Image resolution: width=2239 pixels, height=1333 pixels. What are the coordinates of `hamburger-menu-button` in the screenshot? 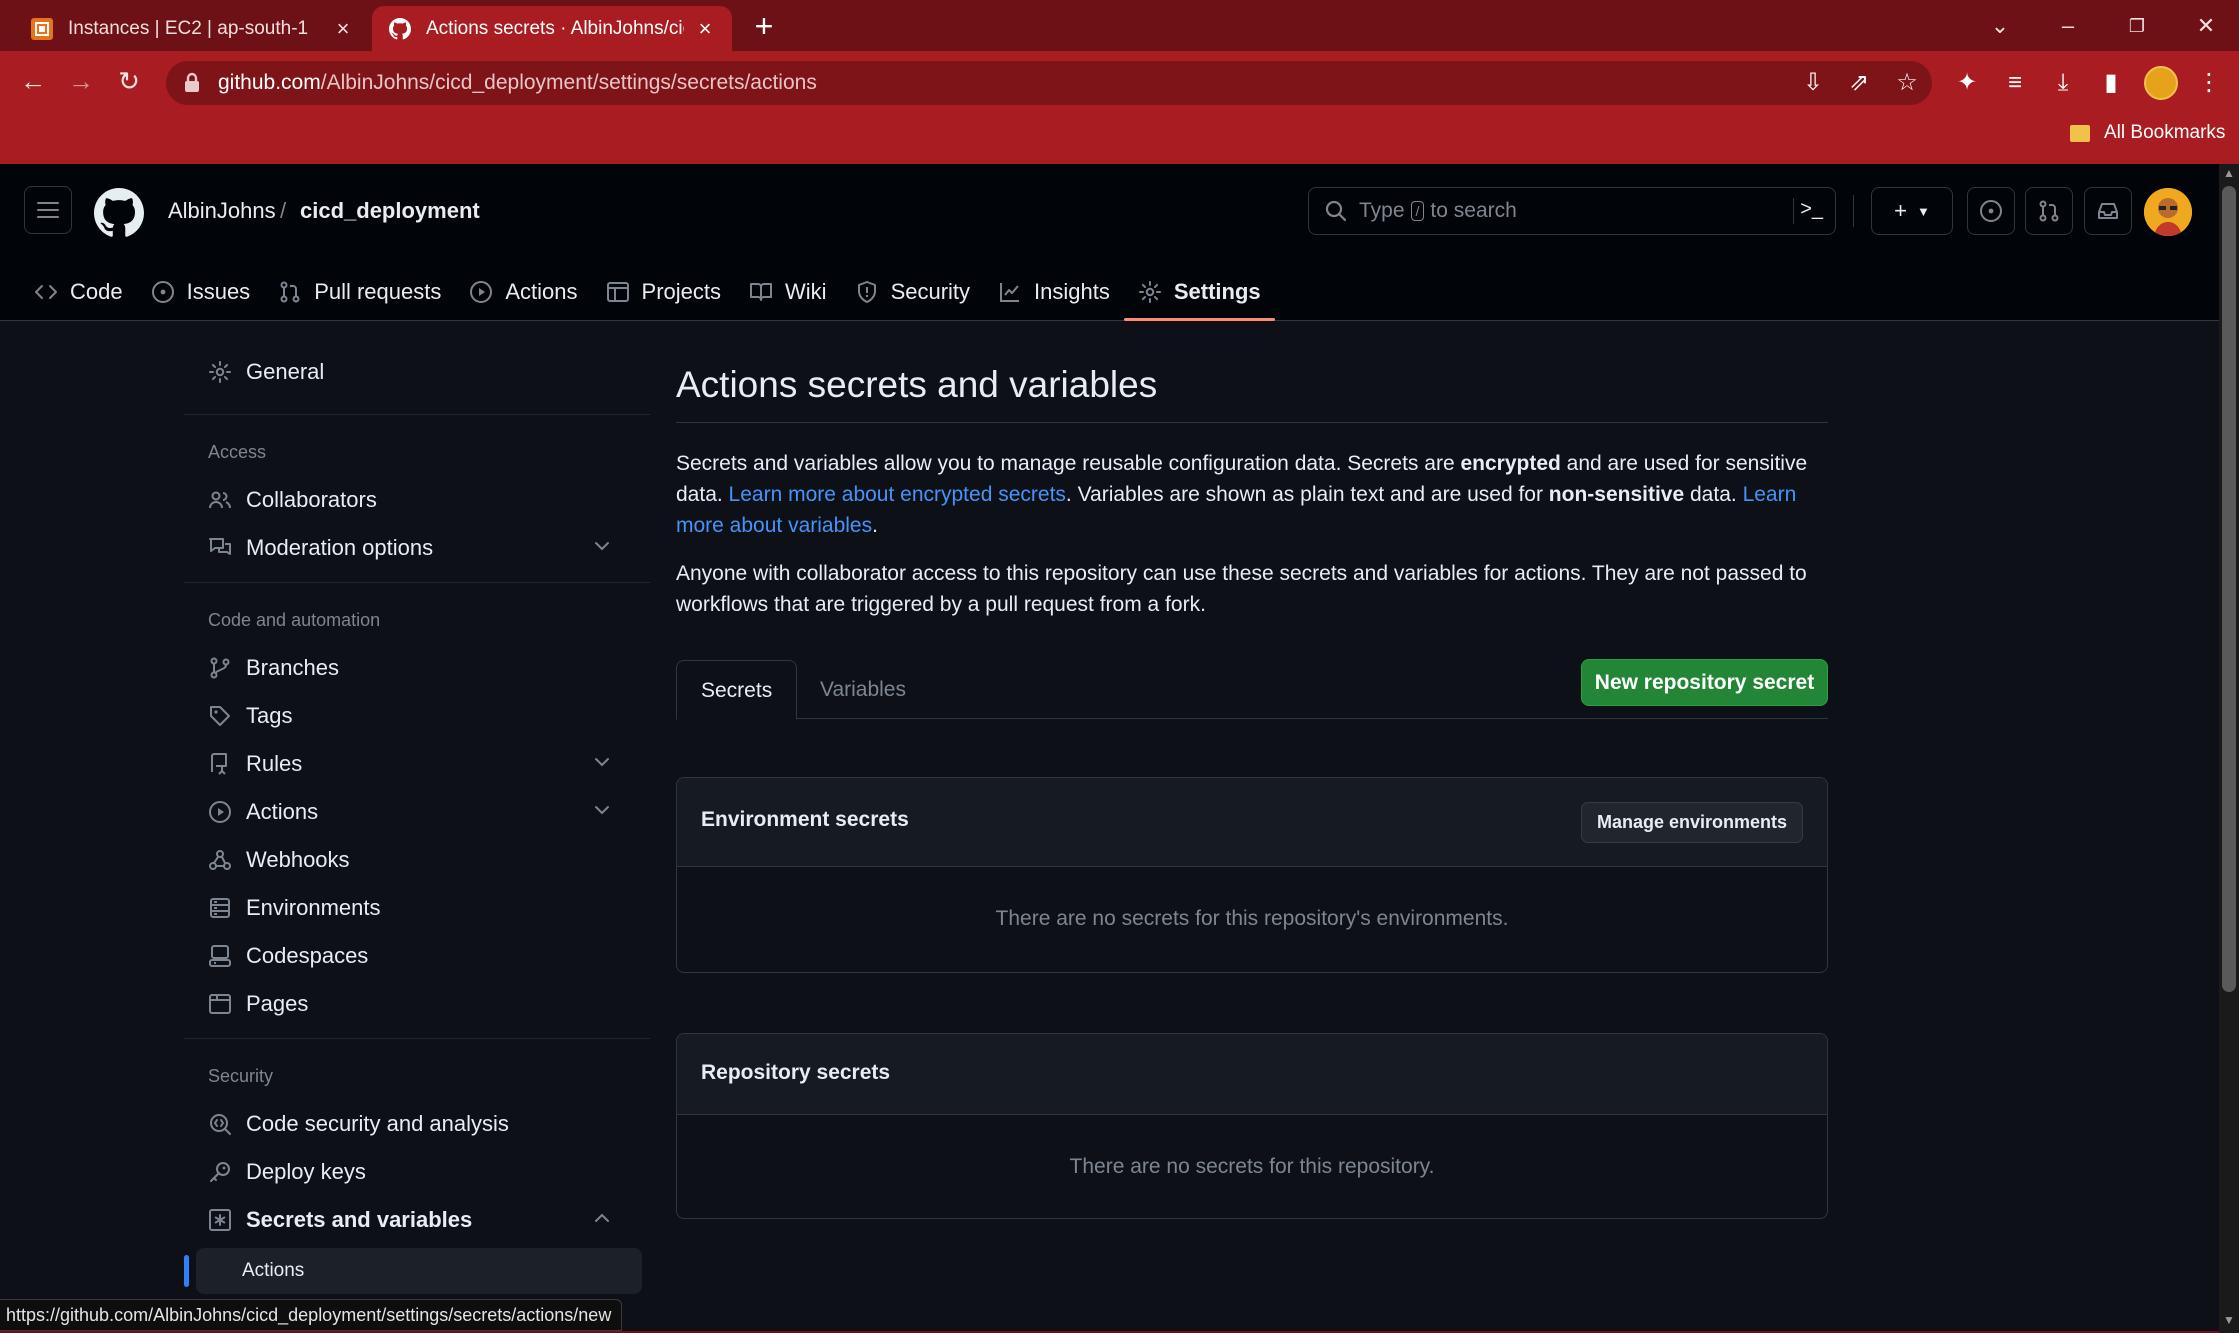 It's located at (48, 210).